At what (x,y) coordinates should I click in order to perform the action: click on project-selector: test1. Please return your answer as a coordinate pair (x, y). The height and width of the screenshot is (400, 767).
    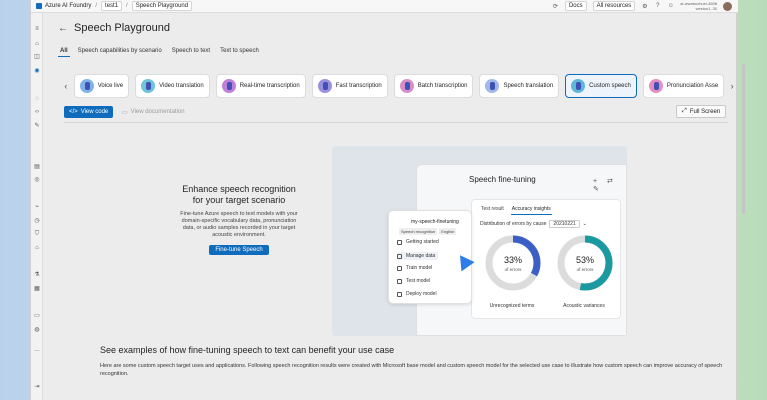
    Looking at the image, I should click on (112, 6).